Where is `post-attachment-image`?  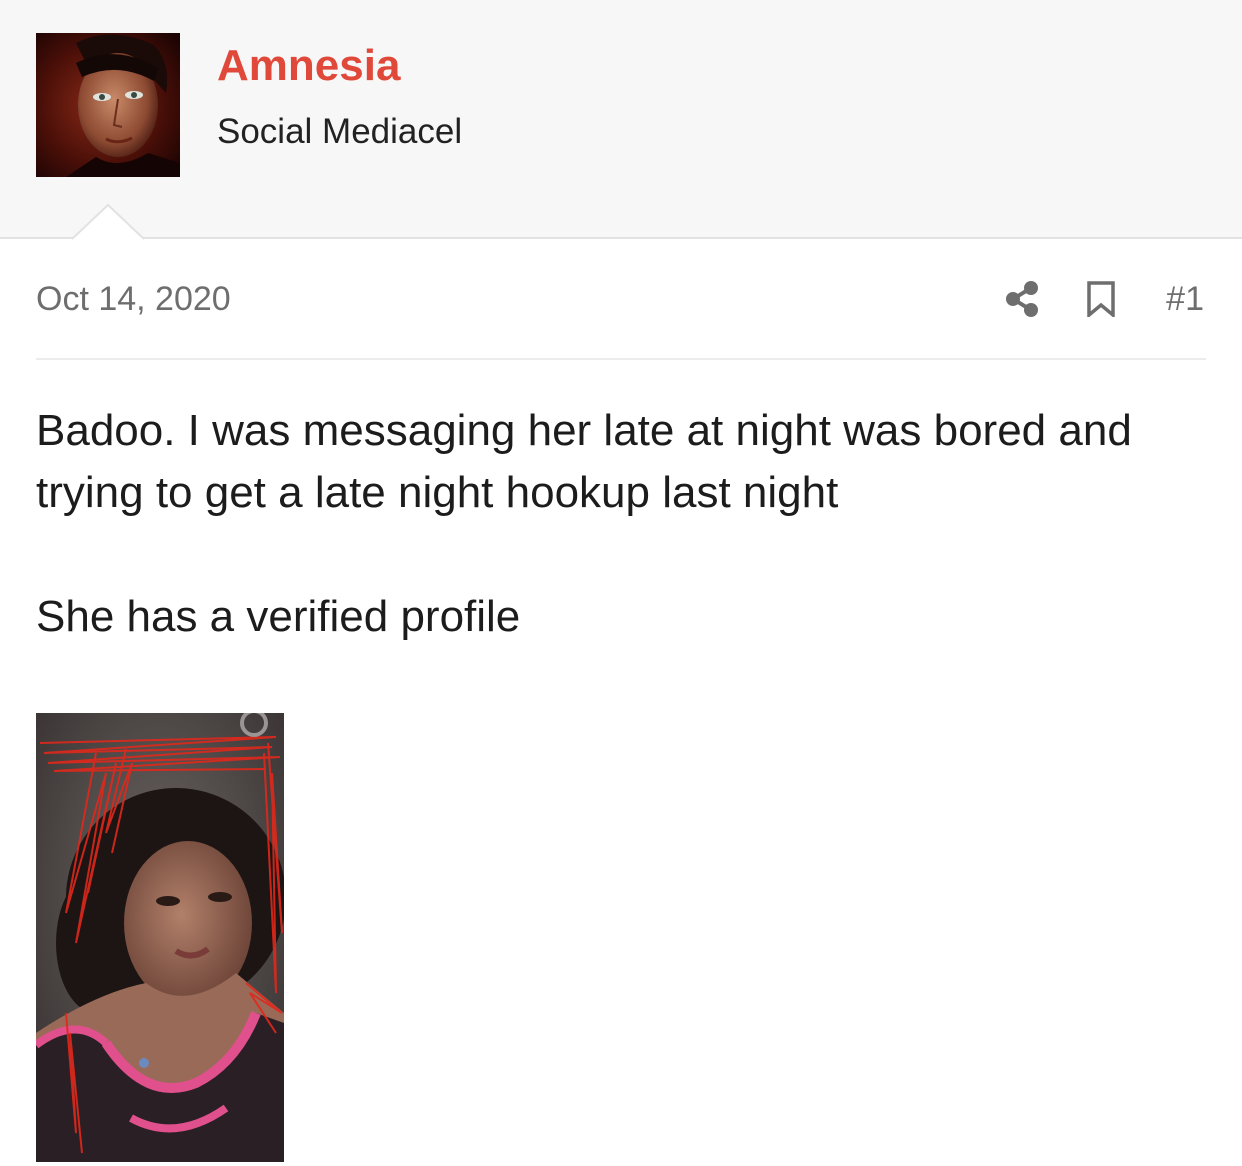
post-attachment-image is located at coordinates (160, 937).